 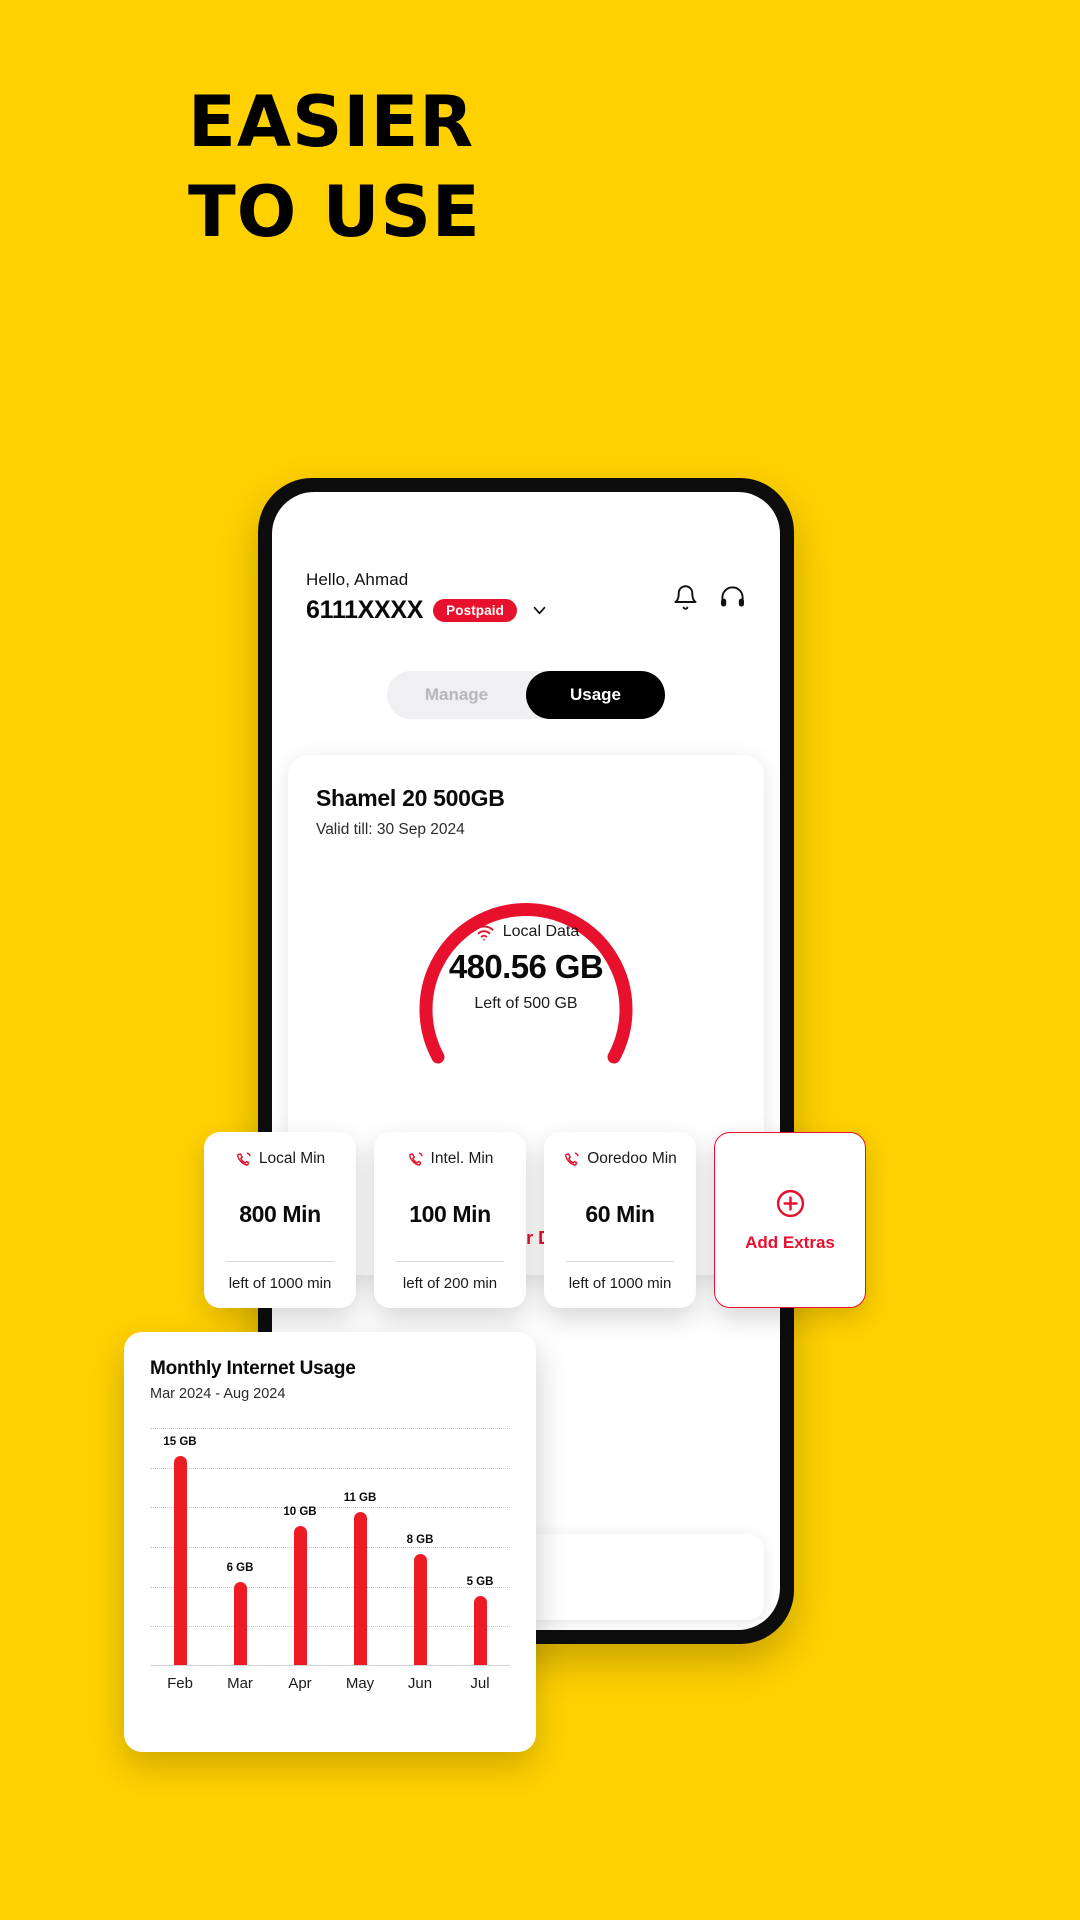 I want to click on chart-plot-area: 15 GB 6 GB 10 GB 11 GB 8 GB 5 GB, so click(x=330, y=1547).